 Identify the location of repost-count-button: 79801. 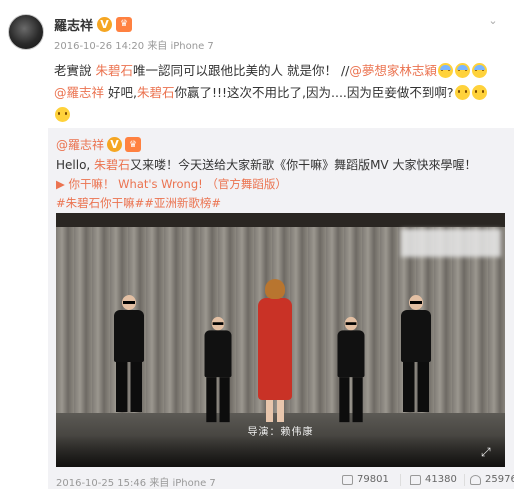
(365, 479).